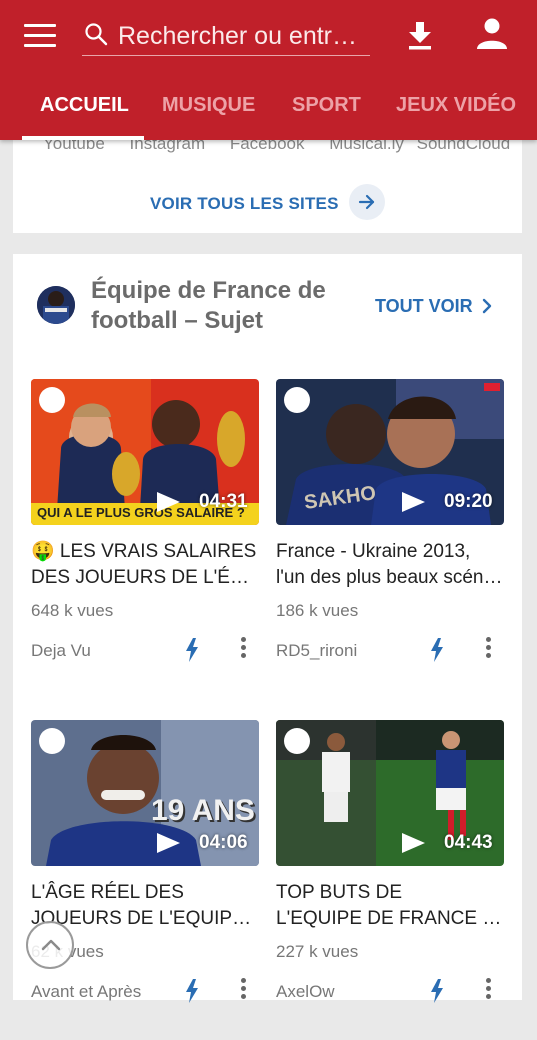 This screenshot has height=1040, width=537. I want to click on video-duration: 04:31, so click(223, 501).